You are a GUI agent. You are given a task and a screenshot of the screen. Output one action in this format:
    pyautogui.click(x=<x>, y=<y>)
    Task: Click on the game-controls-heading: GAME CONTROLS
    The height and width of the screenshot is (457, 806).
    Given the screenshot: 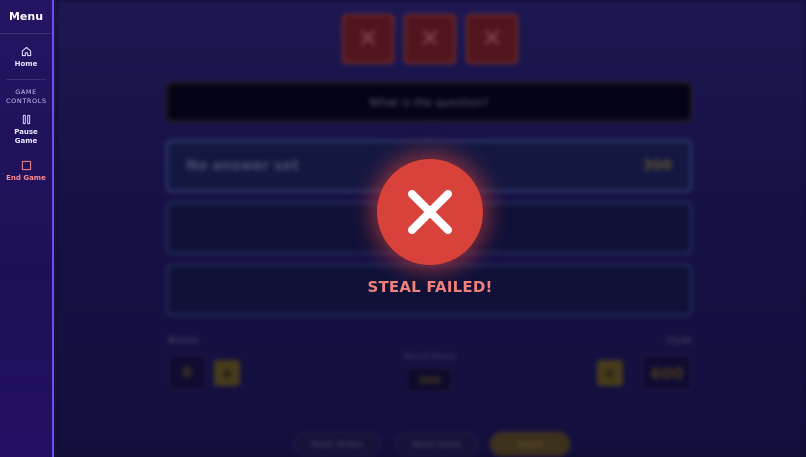 What is the action you would take?
    pyautogui.click(x=26, y=96)
    